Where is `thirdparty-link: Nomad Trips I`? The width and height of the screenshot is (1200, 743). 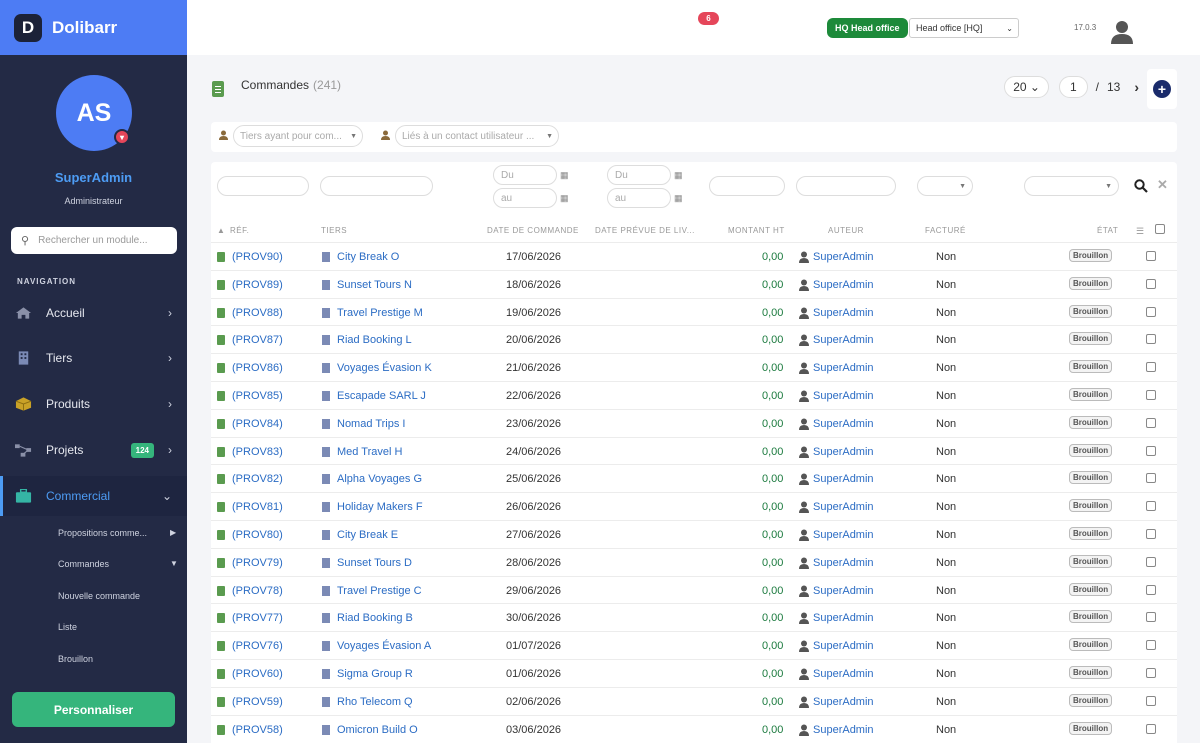 thirdparty-link: Nomad Trips I is located at coordinates (371, 424).